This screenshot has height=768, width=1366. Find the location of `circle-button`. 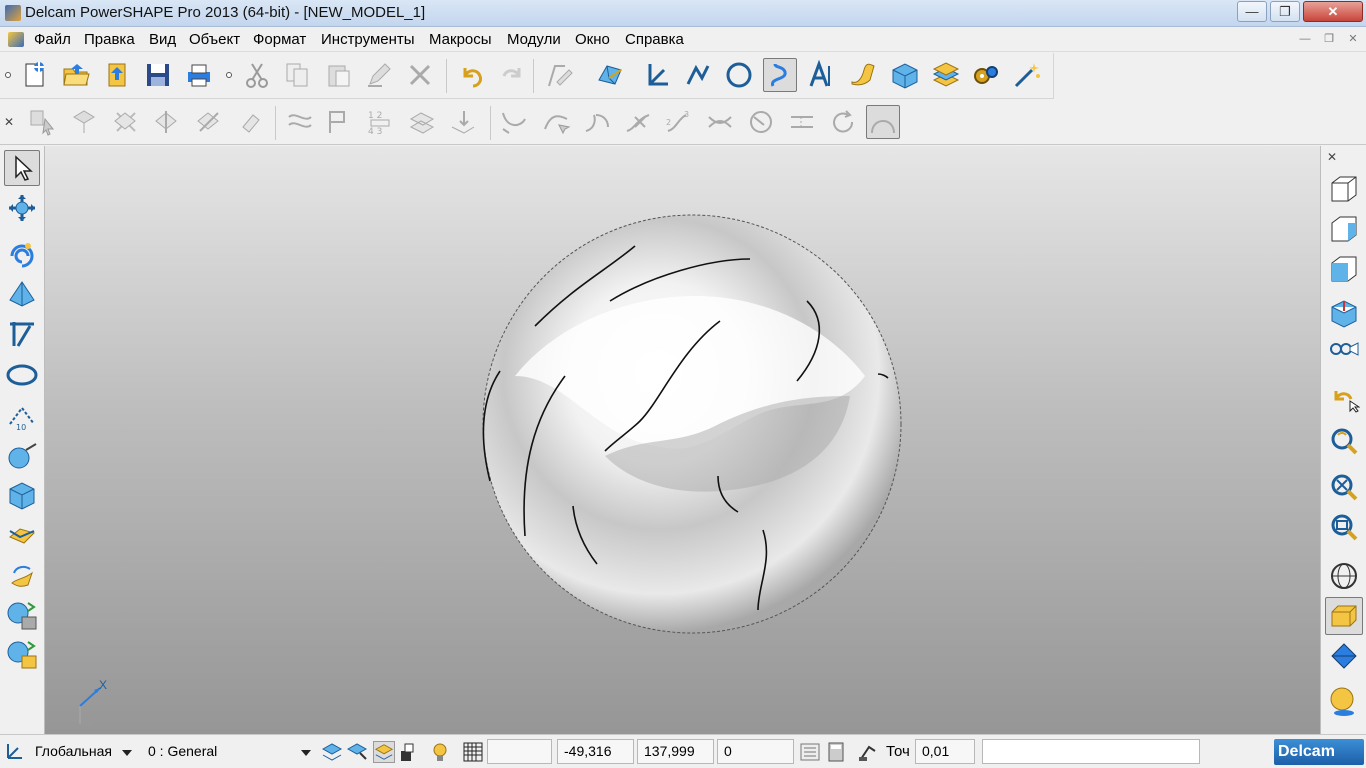

circle-button is located at coordinates (739, 75).